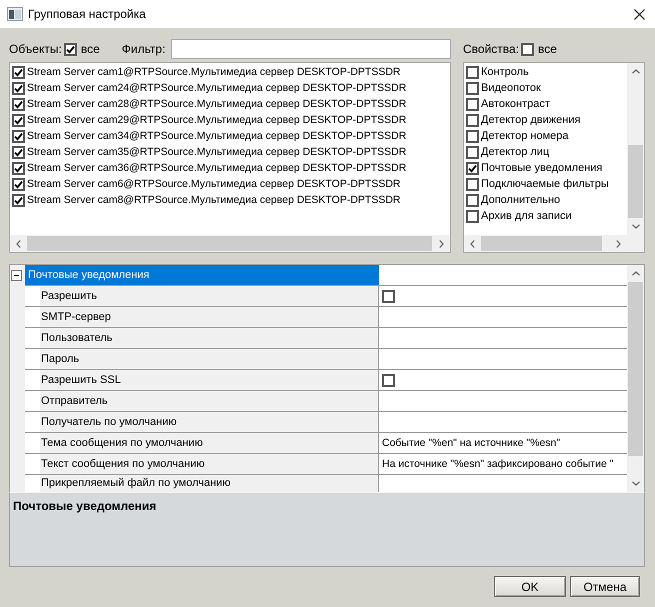  I want to click on property-name: Разрешить SSL, so click(209, 380).